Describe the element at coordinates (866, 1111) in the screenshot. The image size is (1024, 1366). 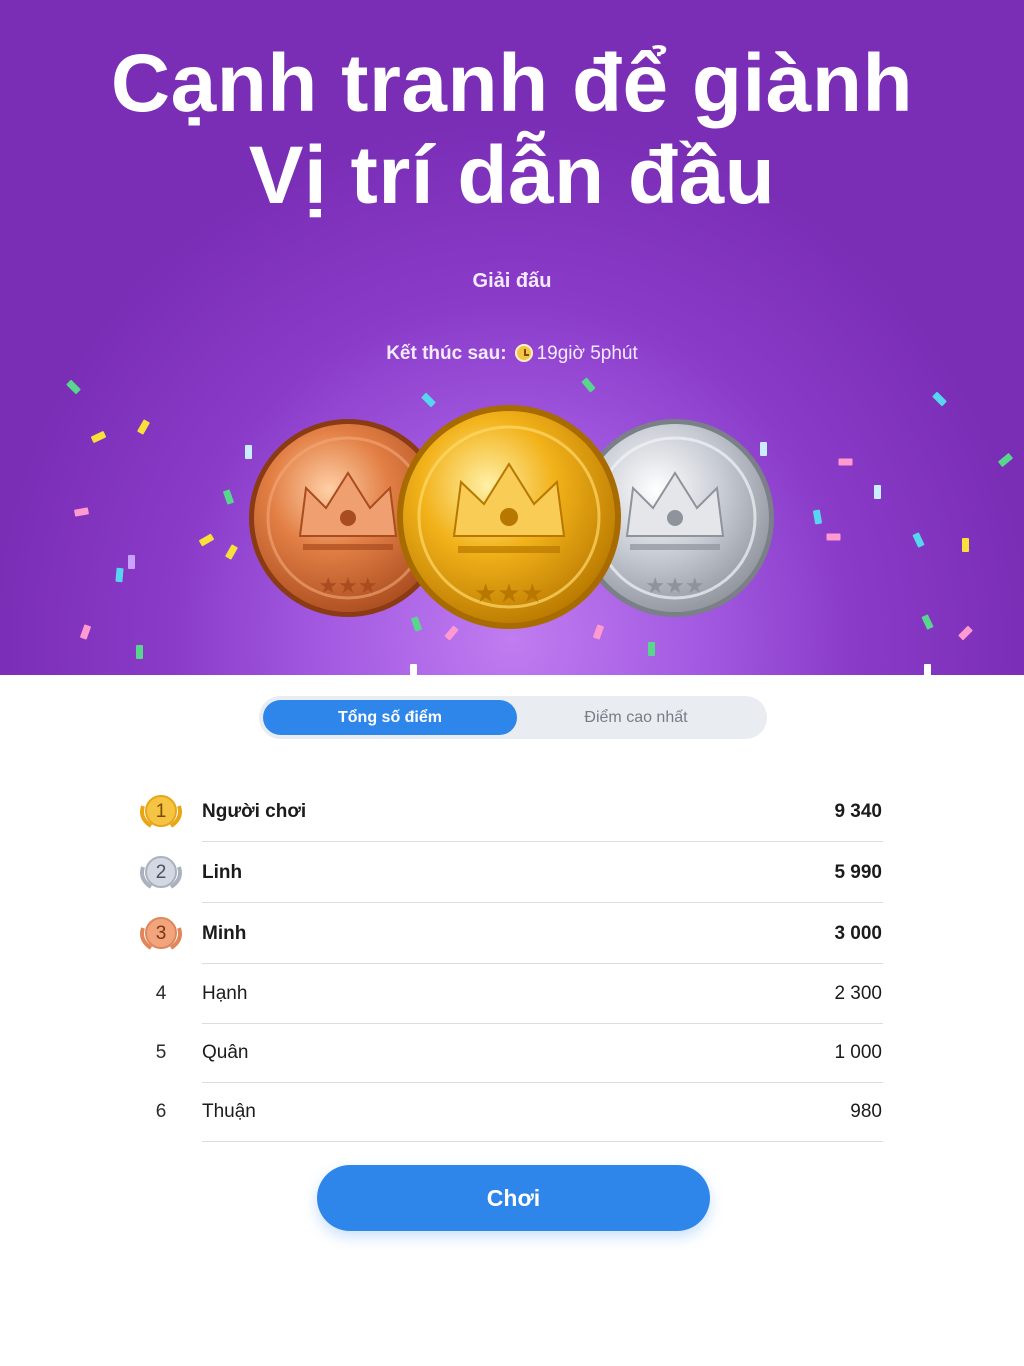
I see `player-score: 980` at that location.